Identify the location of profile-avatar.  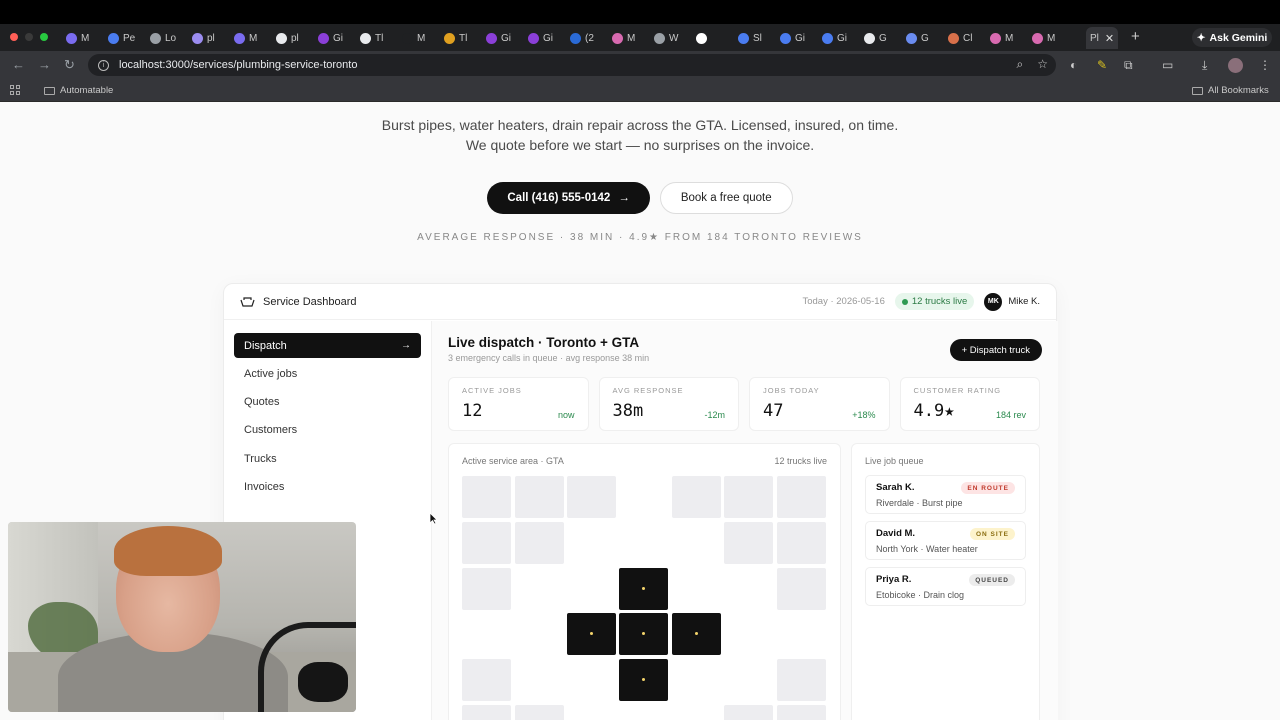
(1235, 65).